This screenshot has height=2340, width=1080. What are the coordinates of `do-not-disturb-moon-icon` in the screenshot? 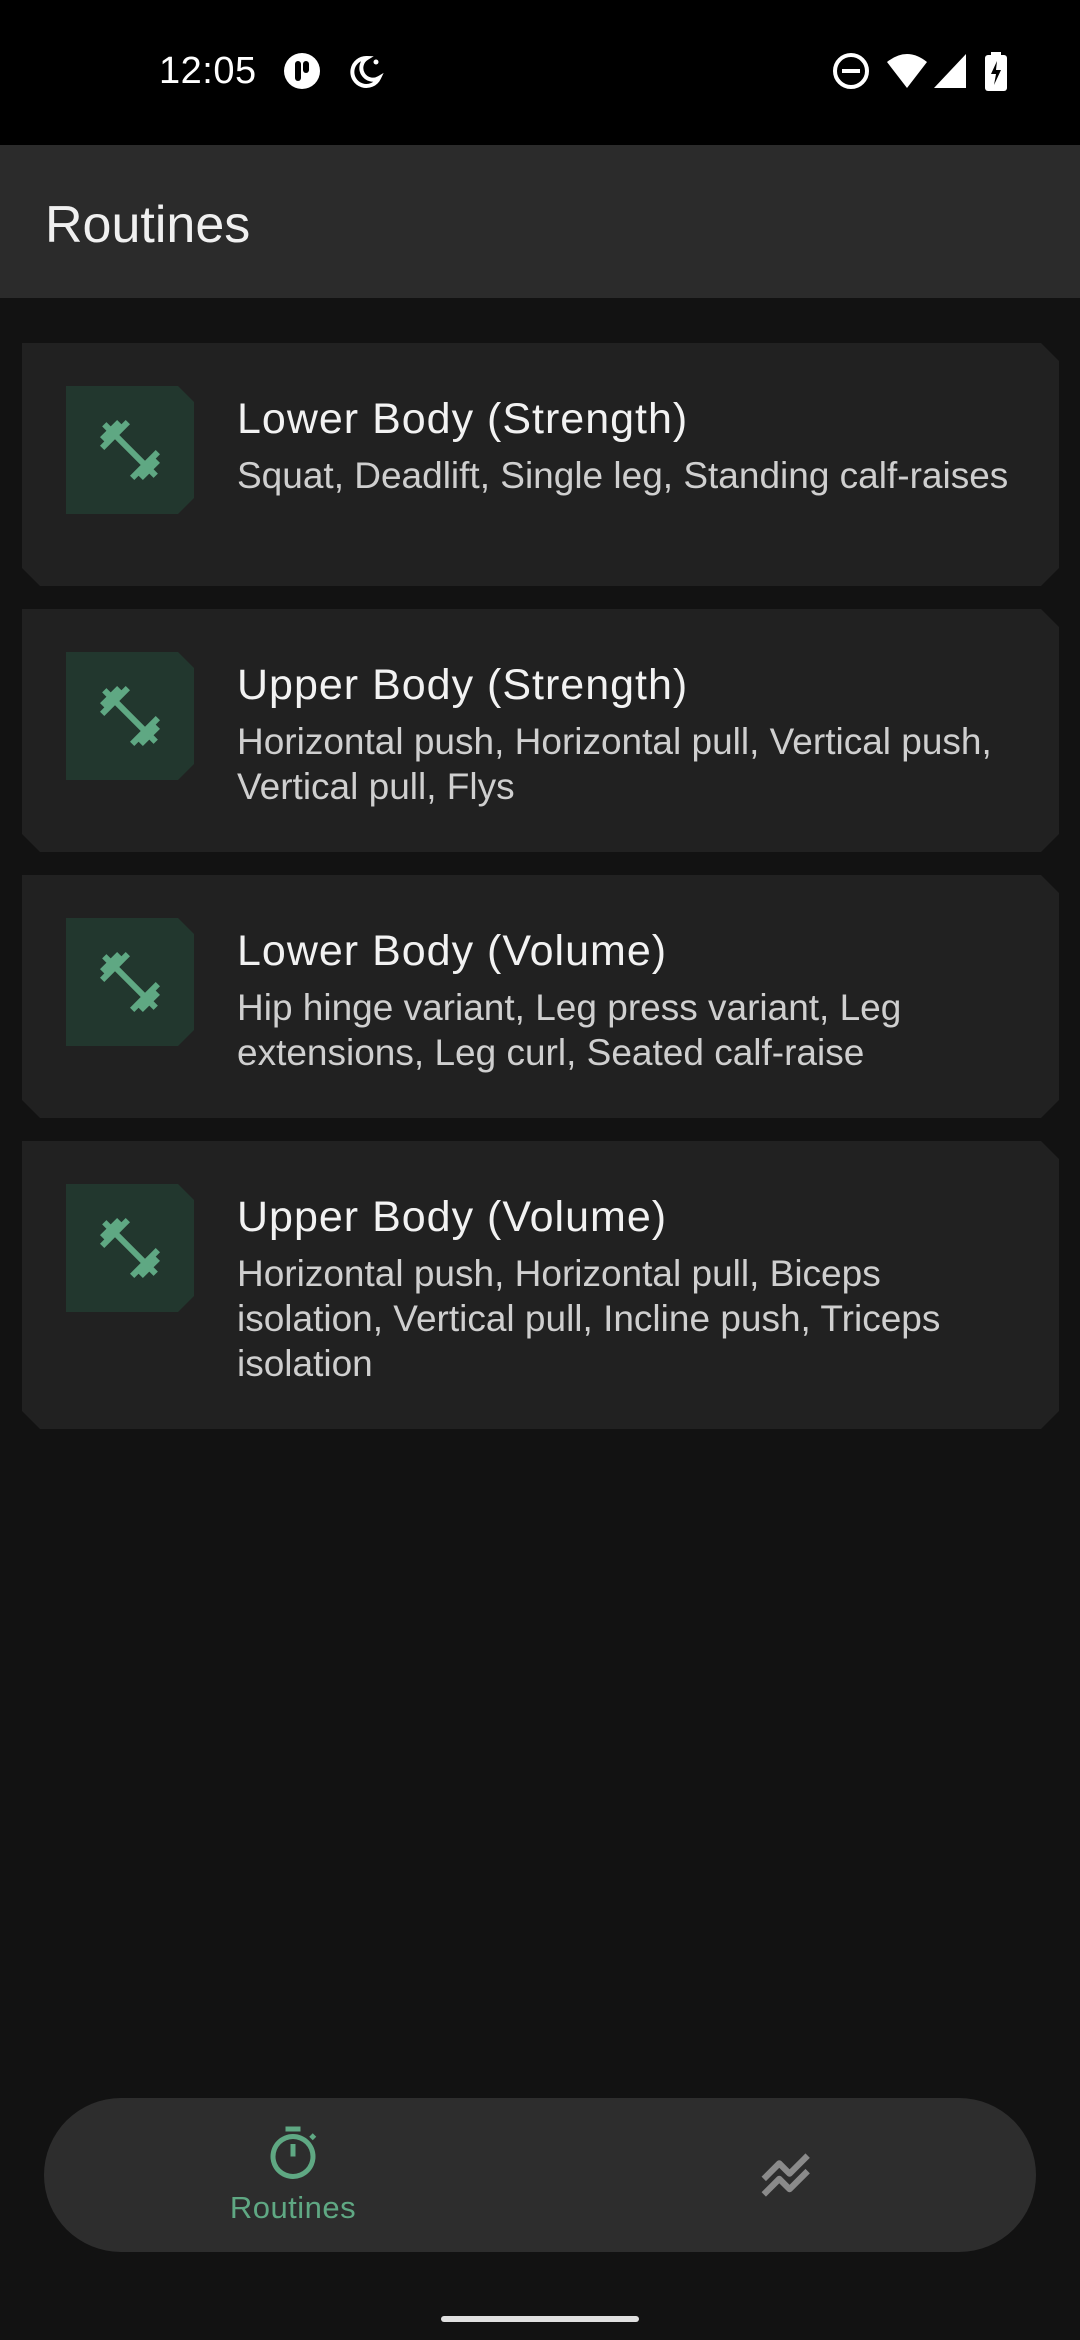 It's located at (365, 74).